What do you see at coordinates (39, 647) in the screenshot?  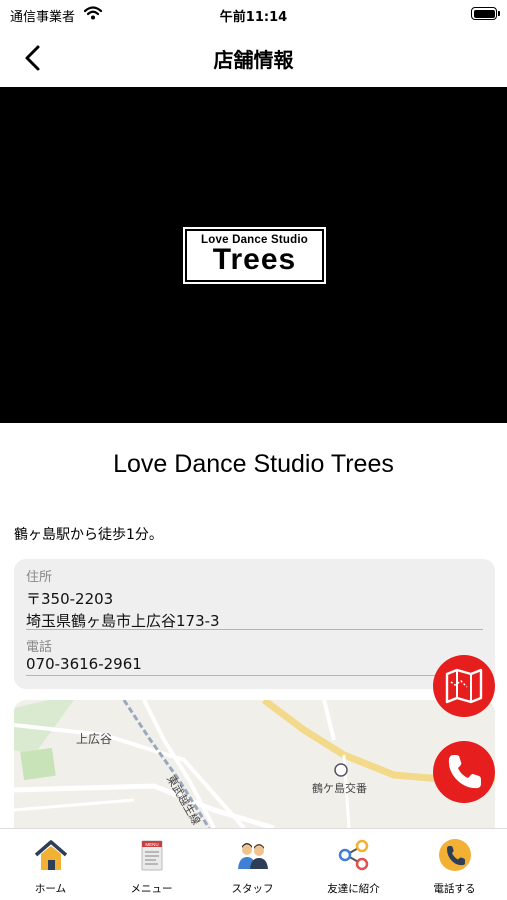 I see `phone-label: 電話` at bounding box center [39, 647].